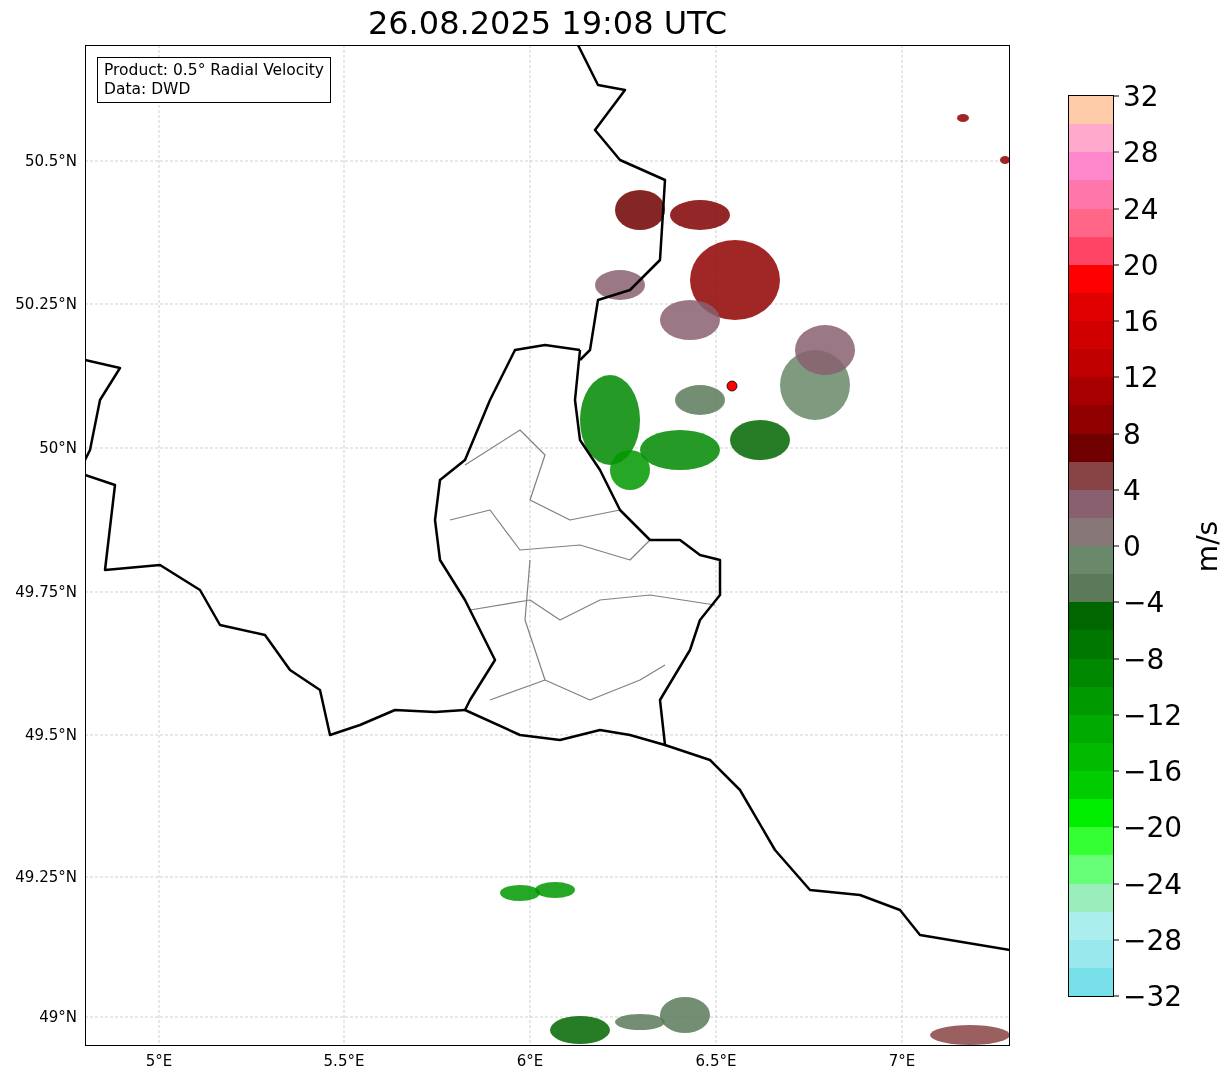  I want to click on colorbar-tick-label: 4, so click(1132, 490).